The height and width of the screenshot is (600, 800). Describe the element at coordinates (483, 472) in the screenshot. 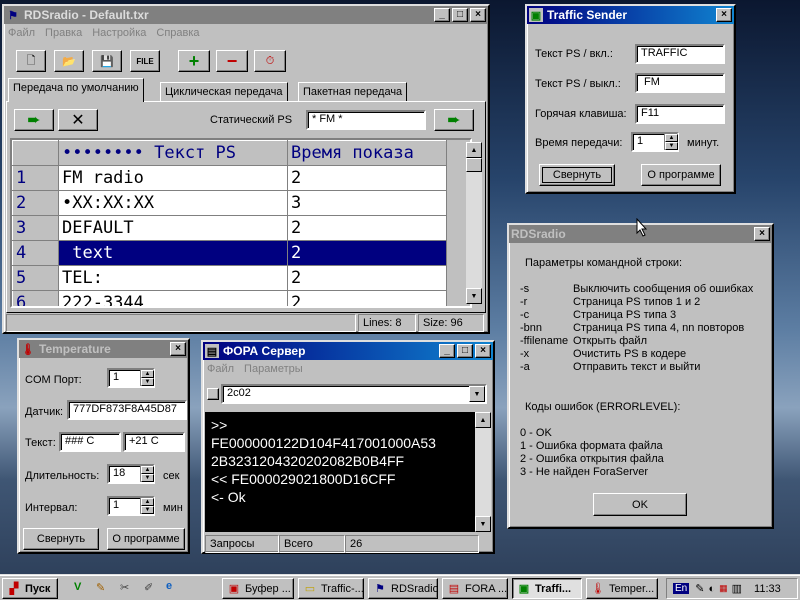

I see `console-vertical-scrollbar: ▲ ▼` at that location.